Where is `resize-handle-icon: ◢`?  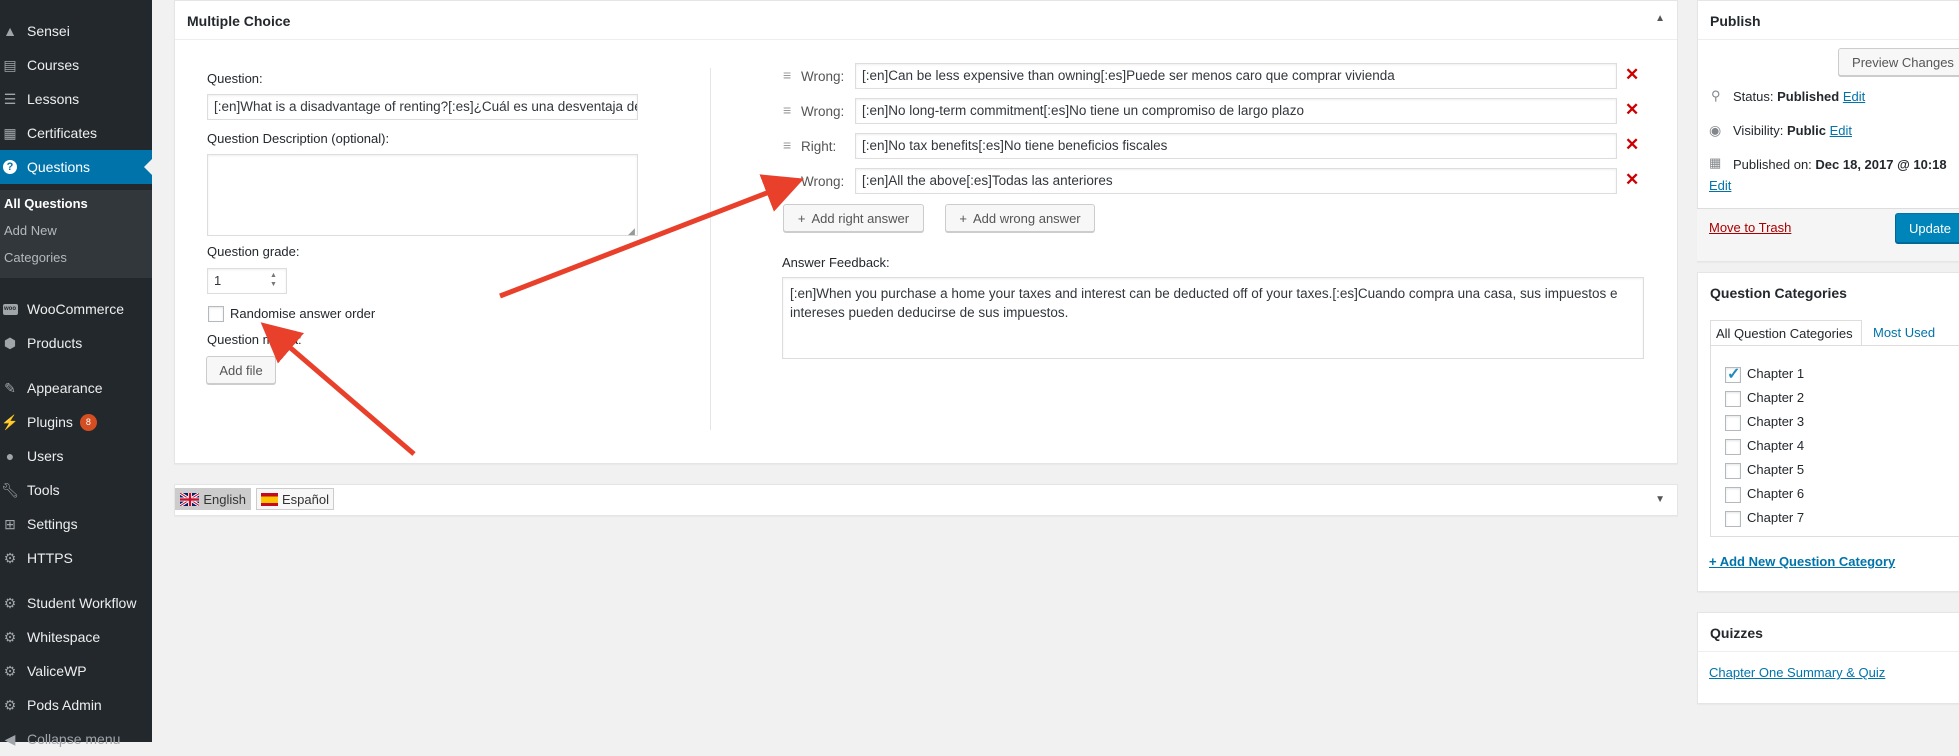 resize-handle-icon: ◢ is located at coordinates (631, 231).